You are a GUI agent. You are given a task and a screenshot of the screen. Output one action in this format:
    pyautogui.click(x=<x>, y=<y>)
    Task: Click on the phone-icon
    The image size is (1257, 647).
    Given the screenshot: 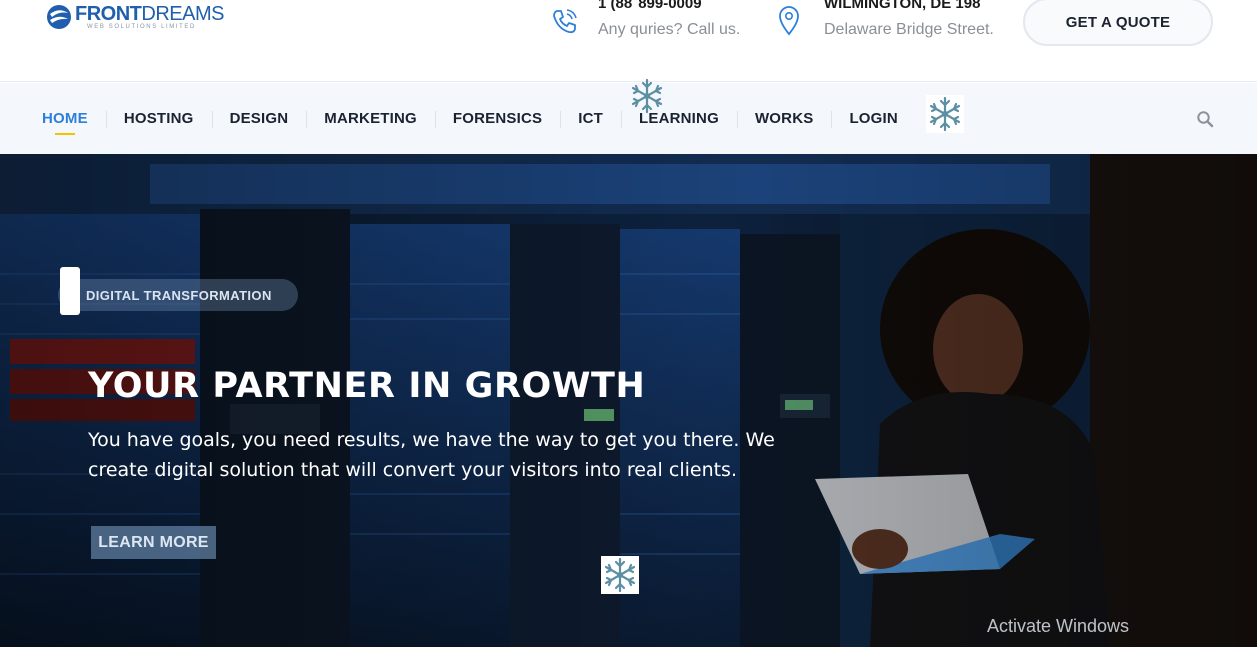 What is the action you would take?
    pyautogui.click(x=565, y=21)
    